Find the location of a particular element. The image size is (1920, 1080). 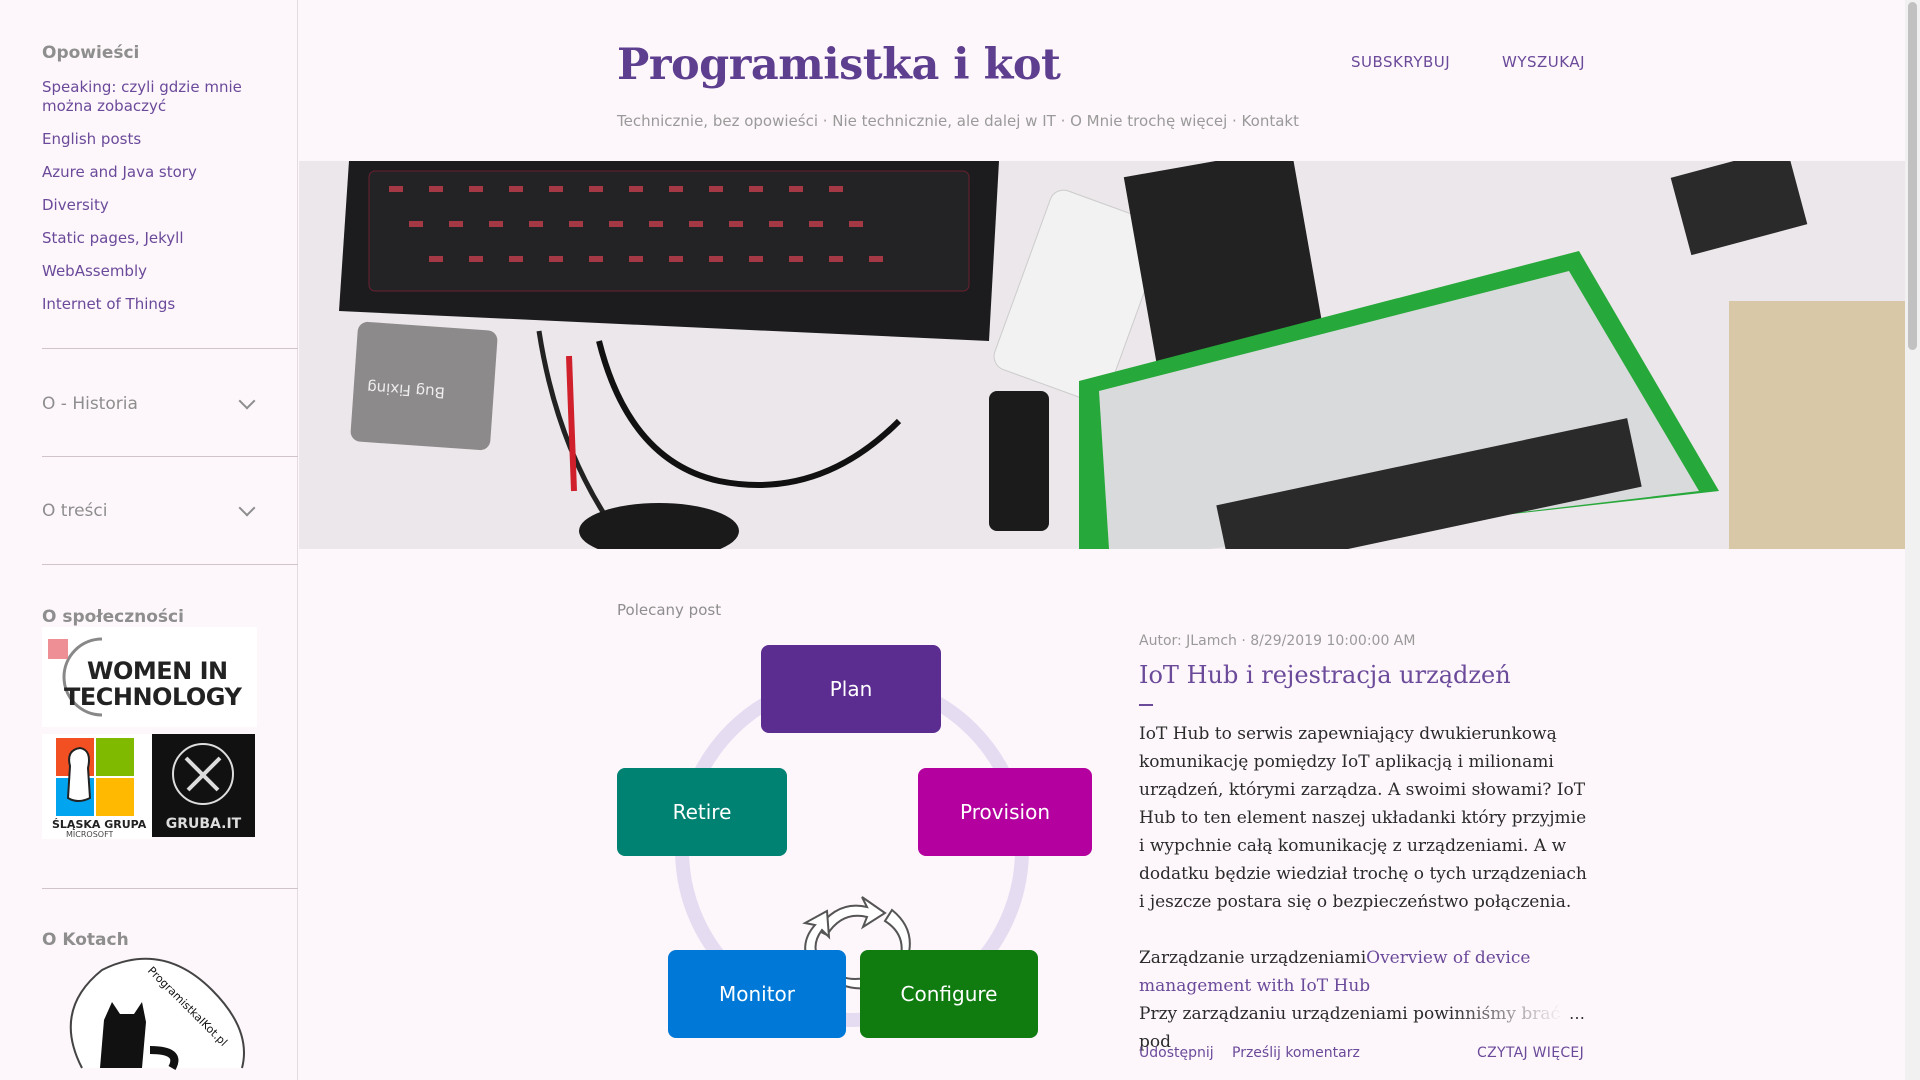

cats-heading: O Kotach is located at coordinates (85, 940).